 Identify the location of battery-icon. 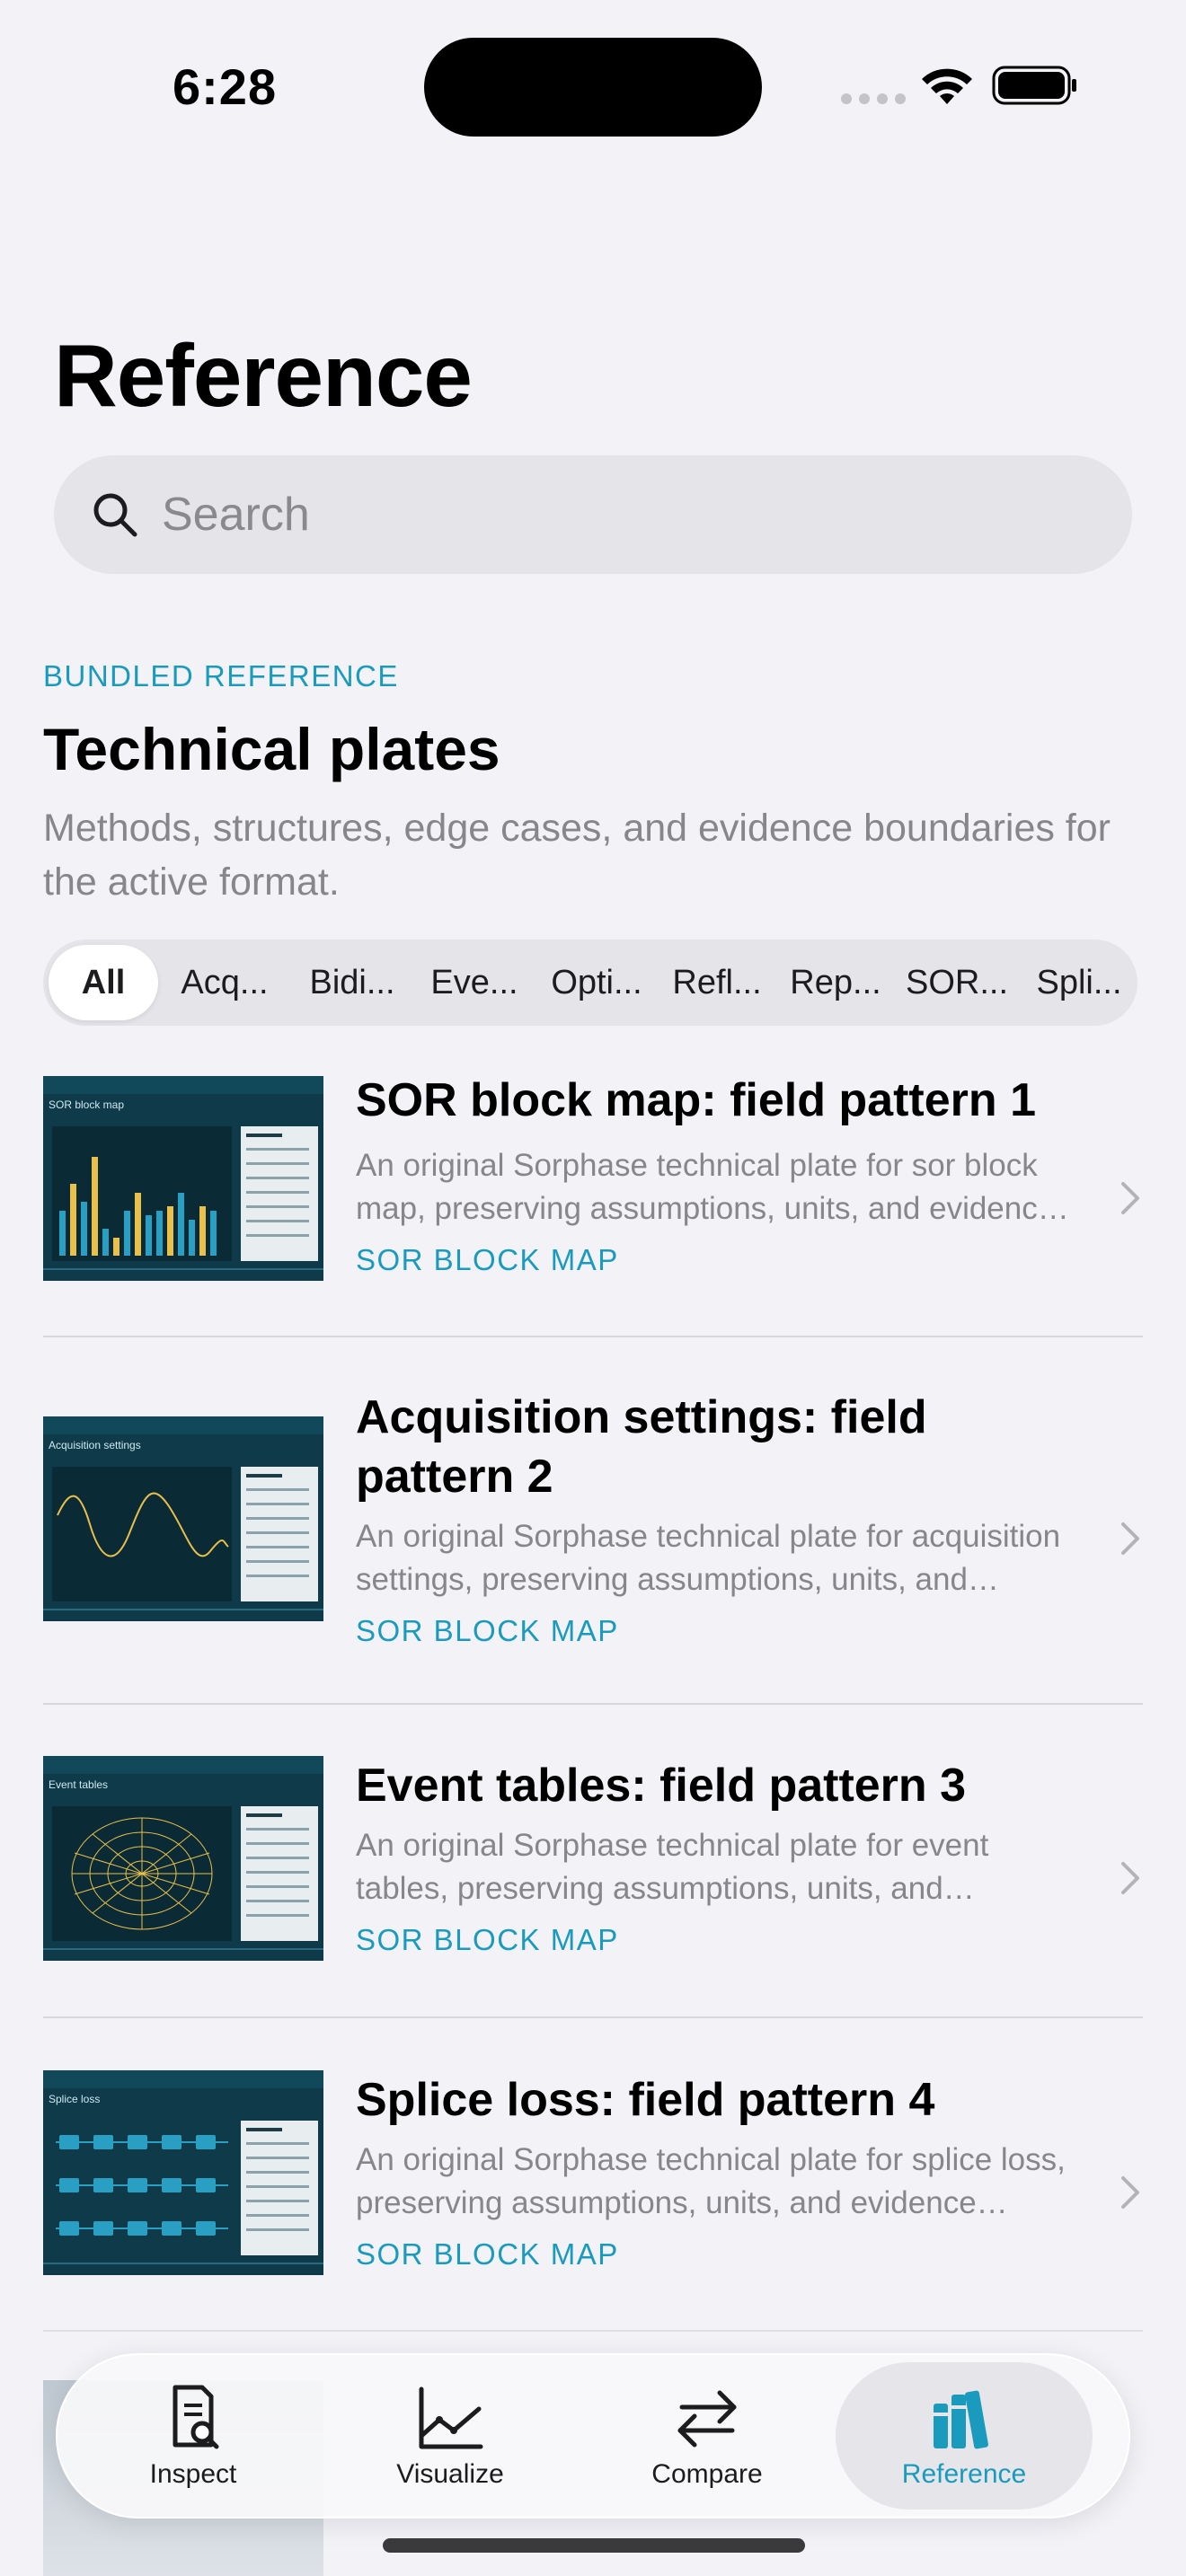
(1034, 85).